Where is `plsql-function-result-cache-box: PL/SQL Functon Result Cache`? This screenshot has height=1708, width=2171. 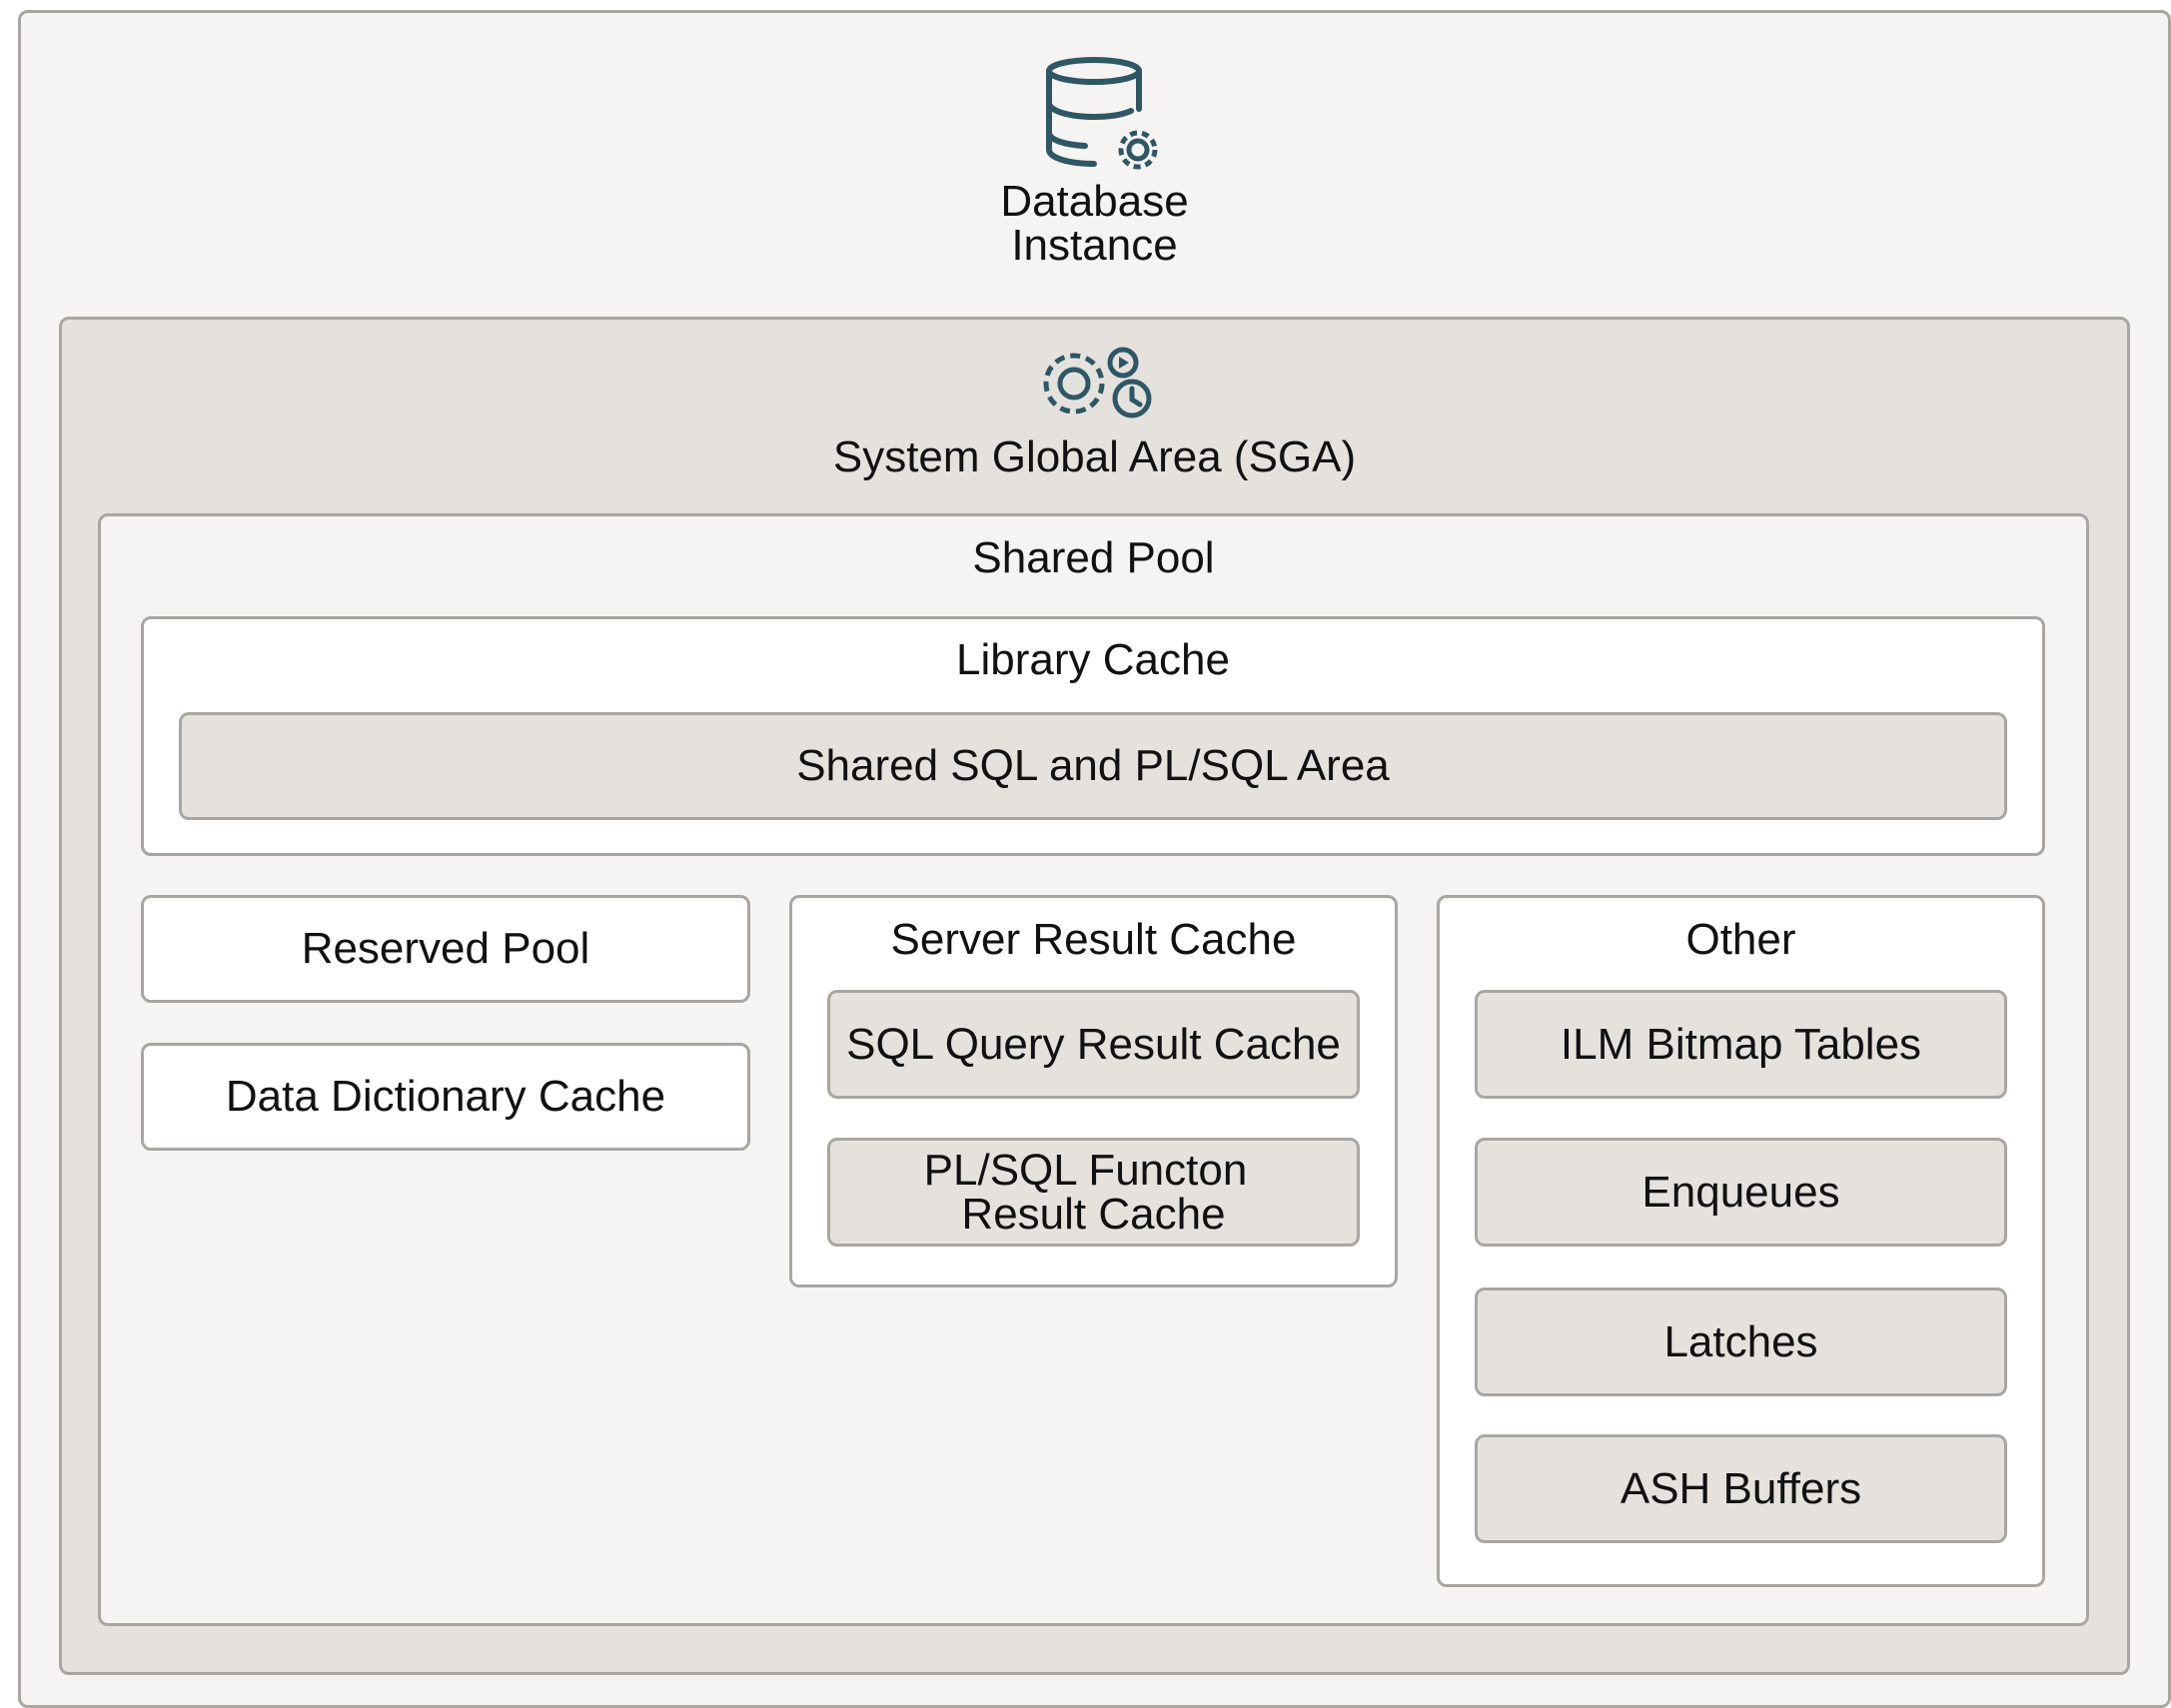
plsql-function-result-cache-box: PL/SQL Functon Result Cache is located at coordinates (1094, 1192).